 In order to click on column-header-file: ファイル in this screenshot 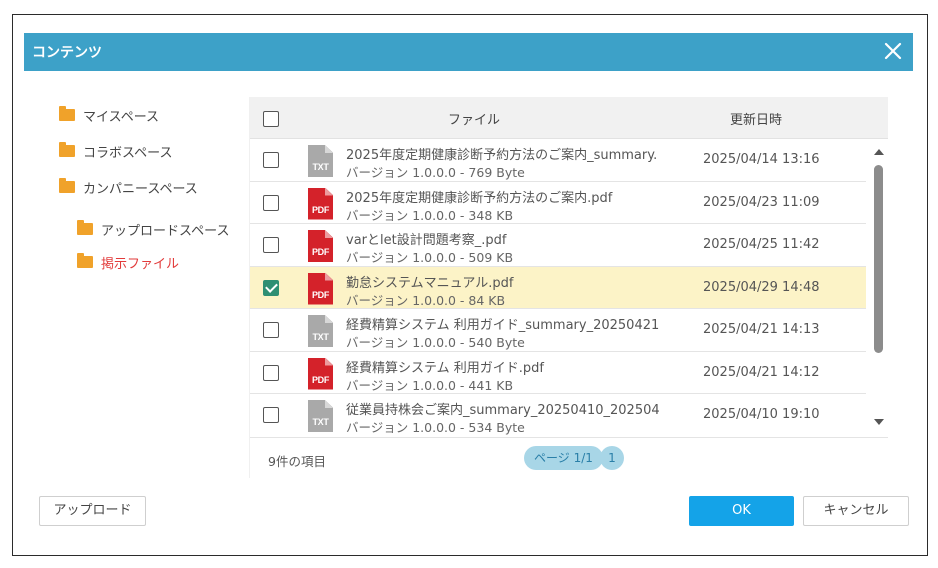, I will do `click(474, 118)`.